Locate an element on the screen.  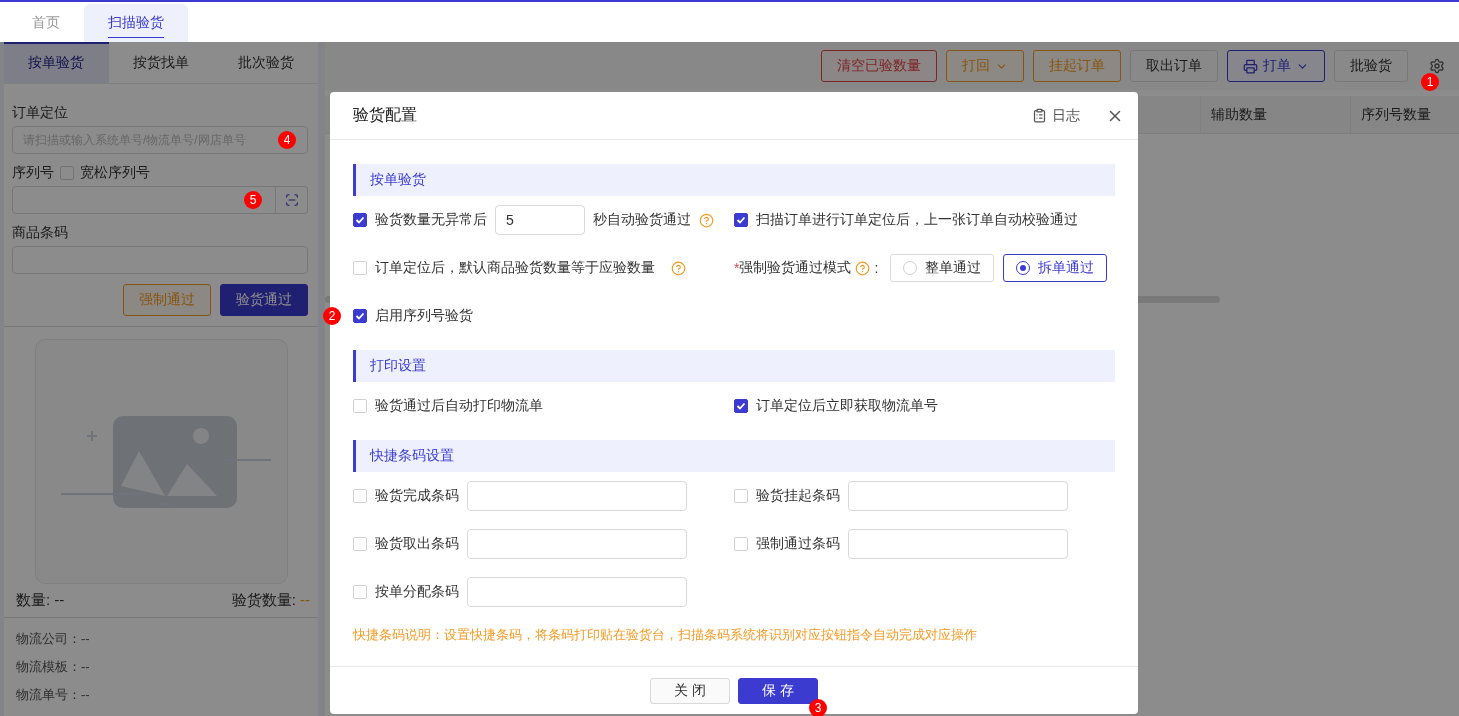
section-header: 按单验货 is located at coordinates (734, 180).